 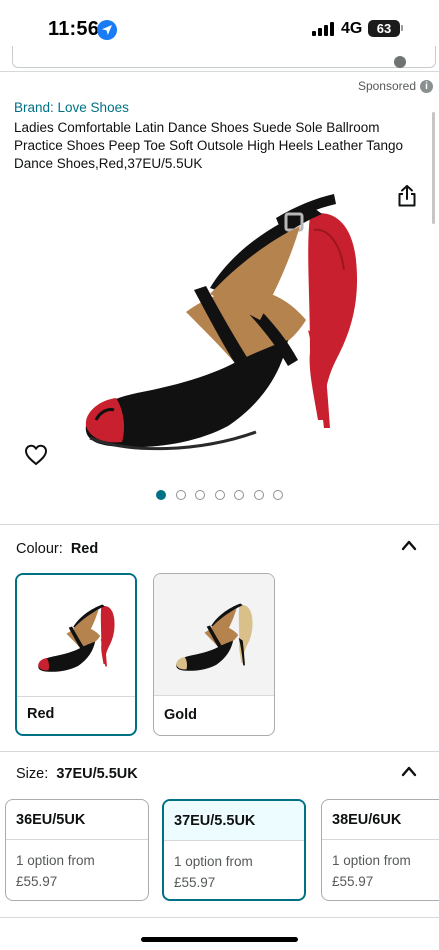 I want to click on network-type: 4G, so click(x=352, y=28).